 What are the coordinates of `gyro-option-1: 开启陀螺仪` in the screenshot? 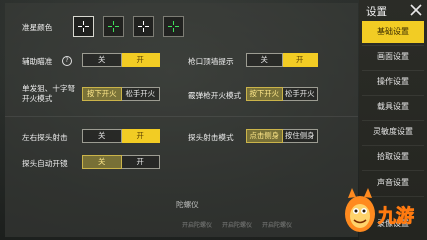 It's located at (197, 225).